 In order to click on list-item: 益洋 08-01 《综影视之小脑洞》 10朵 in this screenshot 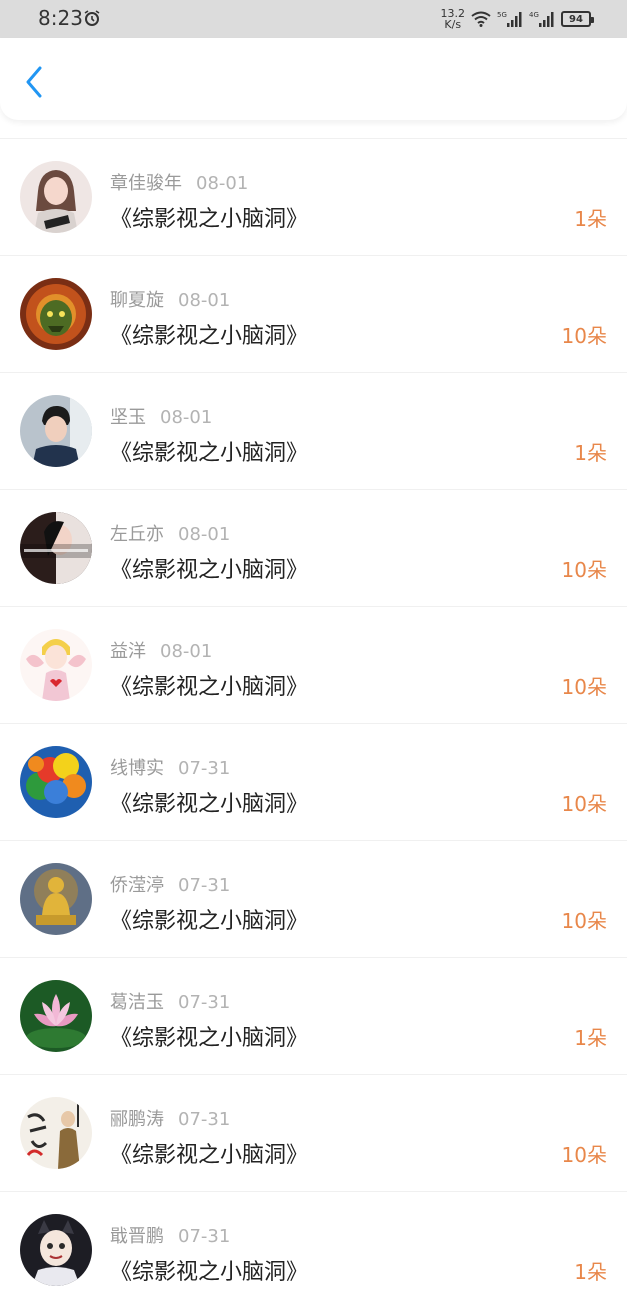, I will do `click(313, 664)`.